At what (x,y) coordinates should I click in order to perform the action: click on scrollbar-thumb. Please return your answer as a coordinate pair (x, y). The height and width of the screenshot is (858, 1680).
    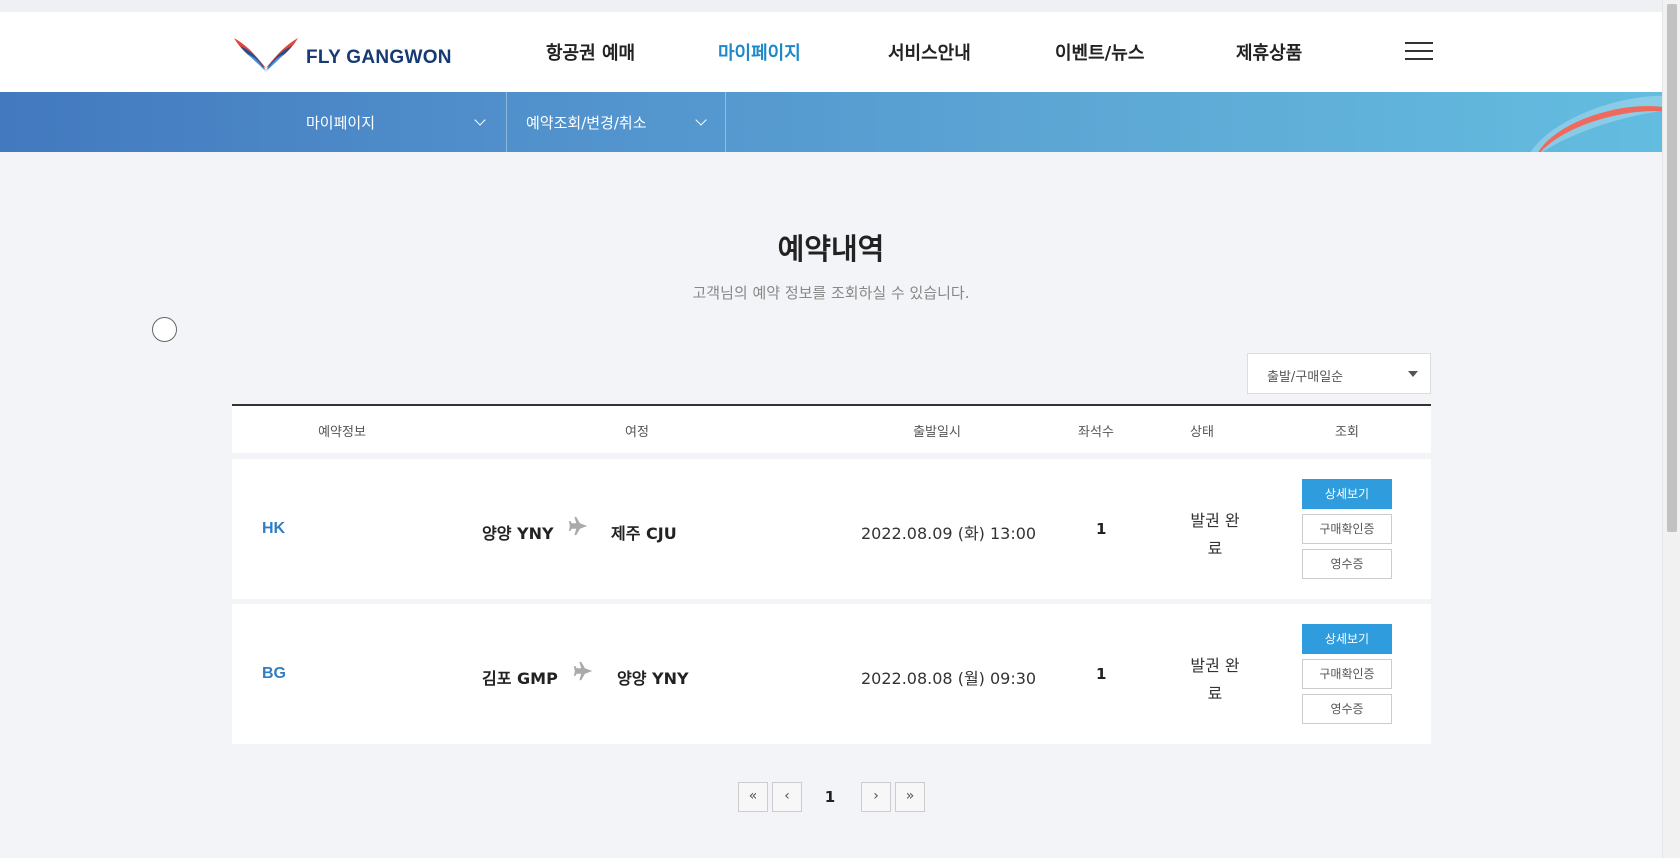
    Looking at the image, I should click on (1672, 268).